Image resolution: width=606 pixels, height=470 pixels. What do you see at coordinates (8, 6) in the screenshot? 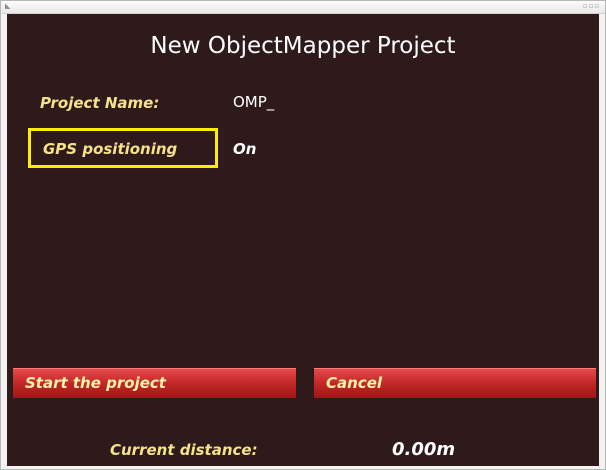
I see `app-icon: ◣` at bounding box center [8, 6].